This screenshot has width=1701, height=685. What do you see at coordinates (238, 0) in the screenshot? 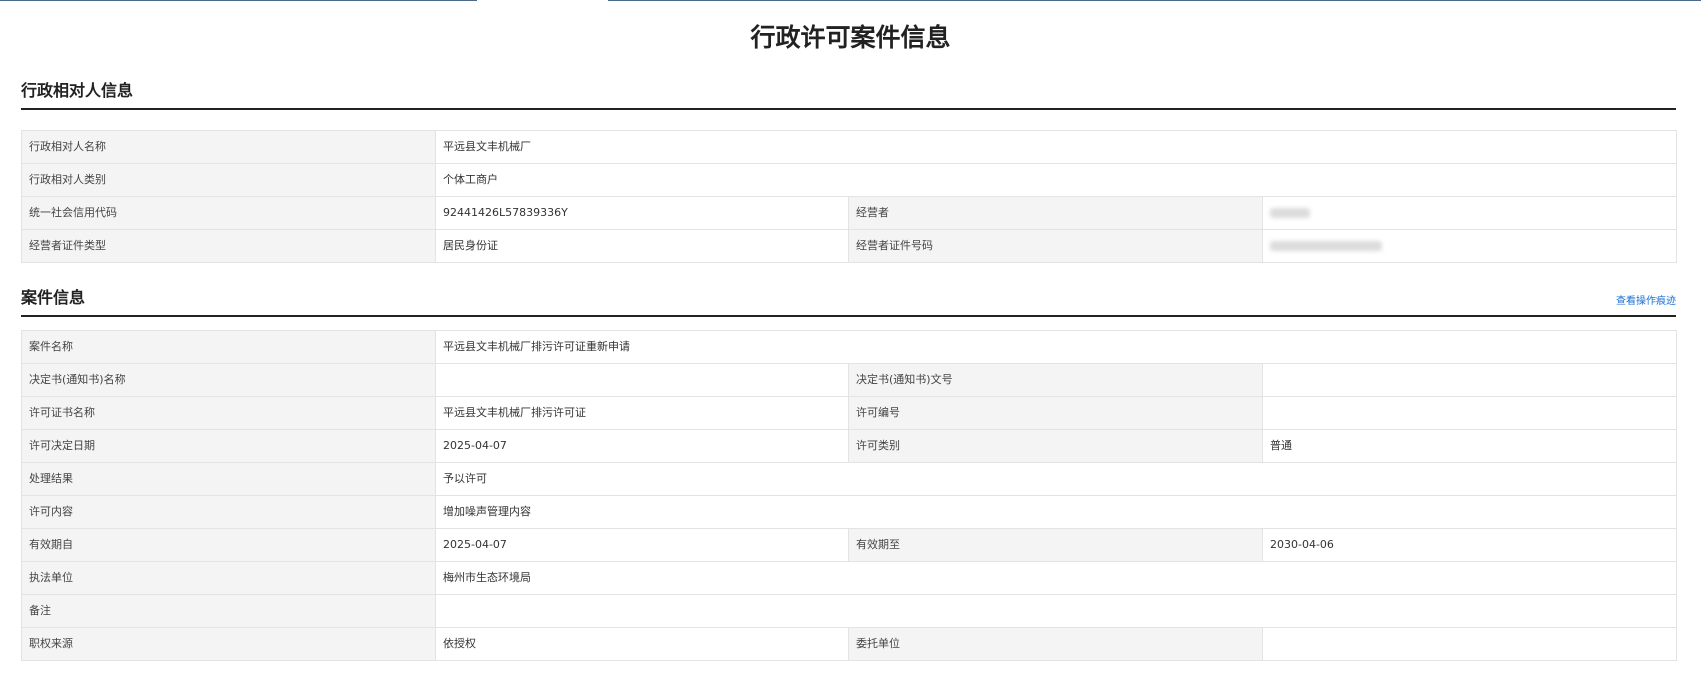
I see `top-tab-line-left` at bounding box center [238, 0].